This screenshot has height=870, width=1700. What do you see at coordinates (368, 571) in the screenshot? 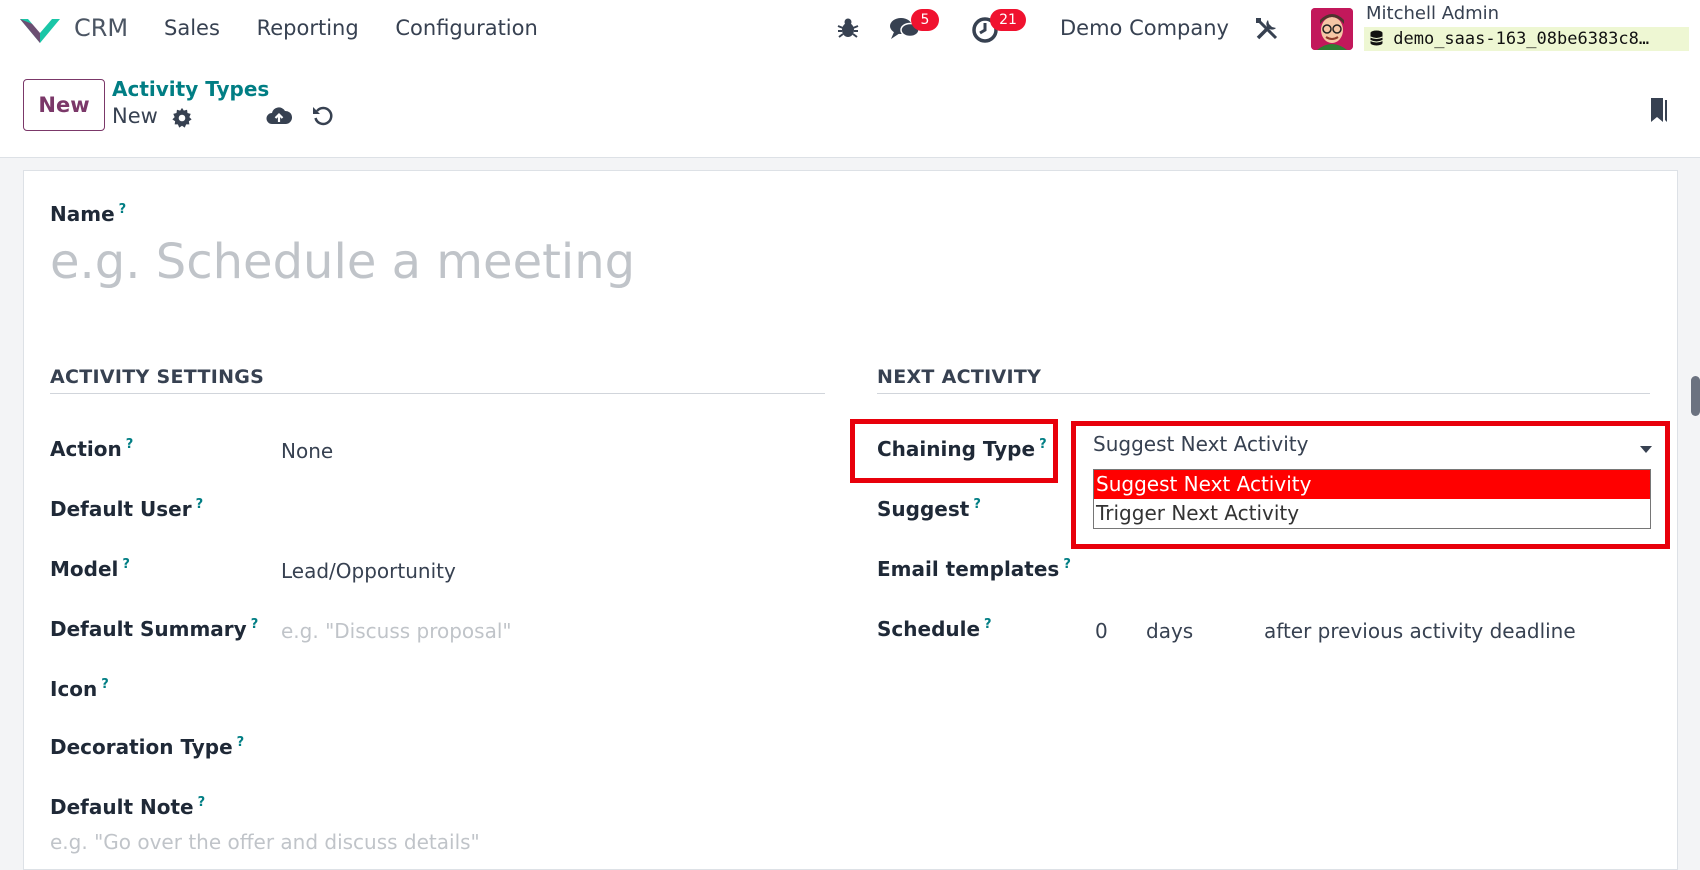
I see `model-select: Lead/Opportunity` at bounding box center [368, 571].